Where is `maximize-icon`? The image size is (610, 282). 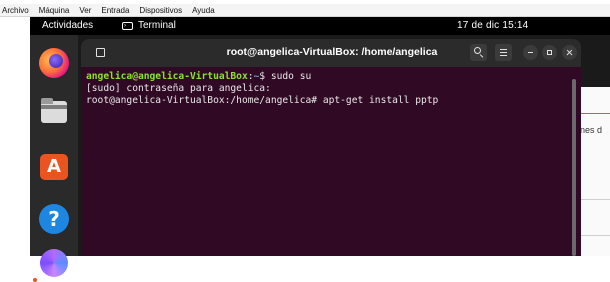
maximize-icon is located at coordinates (549, 52).